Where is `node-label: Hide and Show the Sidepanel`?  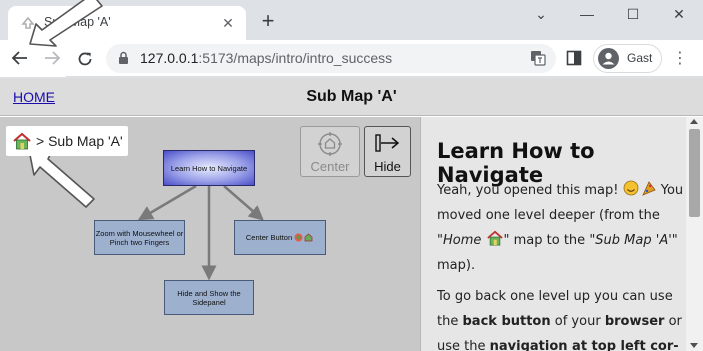 node-label: Hide and Show the Sidepanel is located at coordinates (209, 297).